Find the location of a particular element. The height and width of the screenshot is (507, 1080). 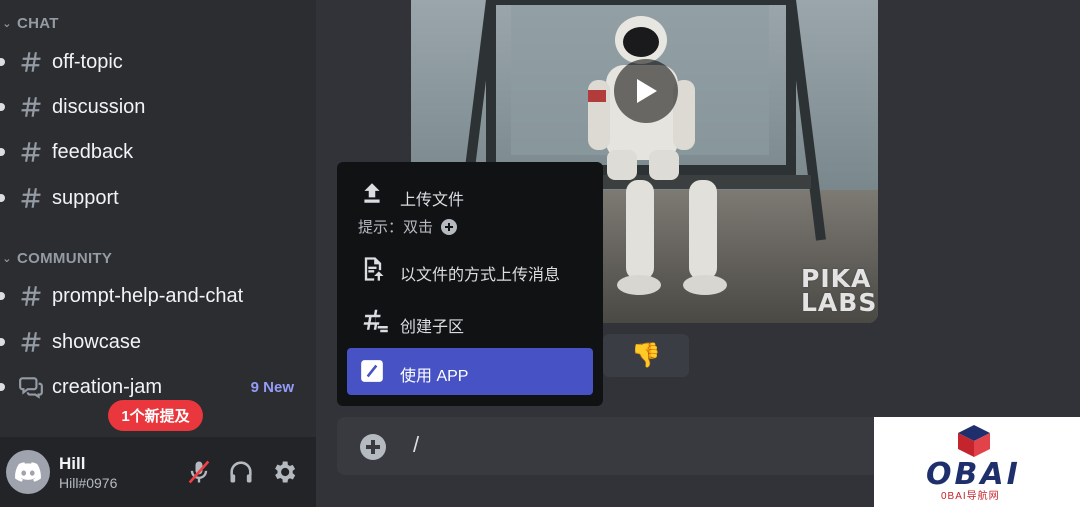

avatar is located at coordinates (28, 472).